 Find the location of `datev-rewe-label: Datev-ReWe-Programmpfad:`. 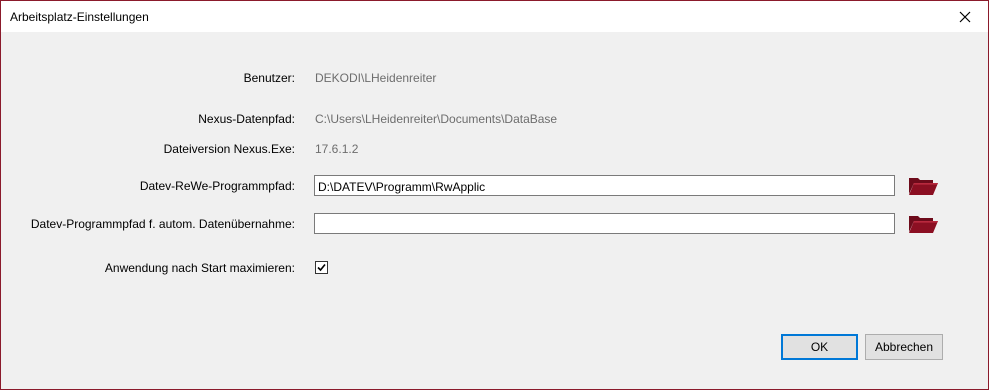

datev-rewe-label: Datev-ReWe-Programmpfad: is located at coordinates (217, 186).